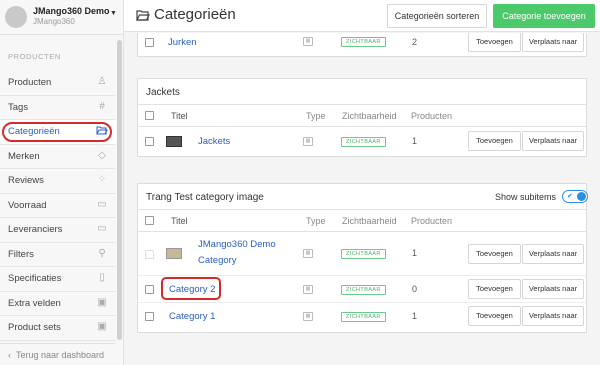 The width and height of the screenshot is (600, 365). What do you see at coordinates (415, 289) in the screenshot?
I see `product-count: 0` at bounding box center [415, 289].